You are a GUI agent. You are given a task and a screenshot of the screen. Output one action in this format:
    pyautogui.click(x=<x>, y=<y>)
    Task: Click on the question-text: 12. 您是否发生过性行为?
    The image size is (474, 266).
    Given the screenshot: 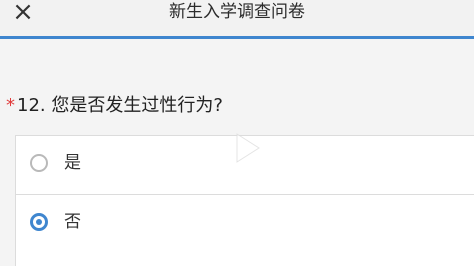 What is the action you would take?
    pyautogui.click(x=120, y=105)
    